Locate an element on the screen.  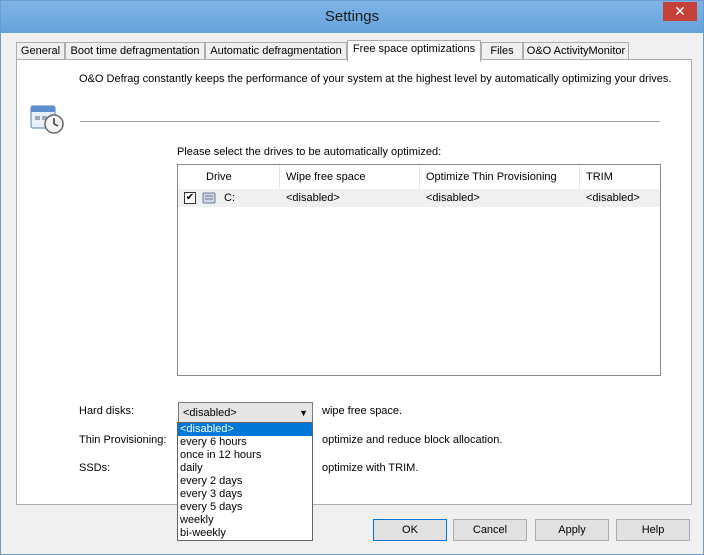
column-drive: Drive is located at coordinates (240, 177).